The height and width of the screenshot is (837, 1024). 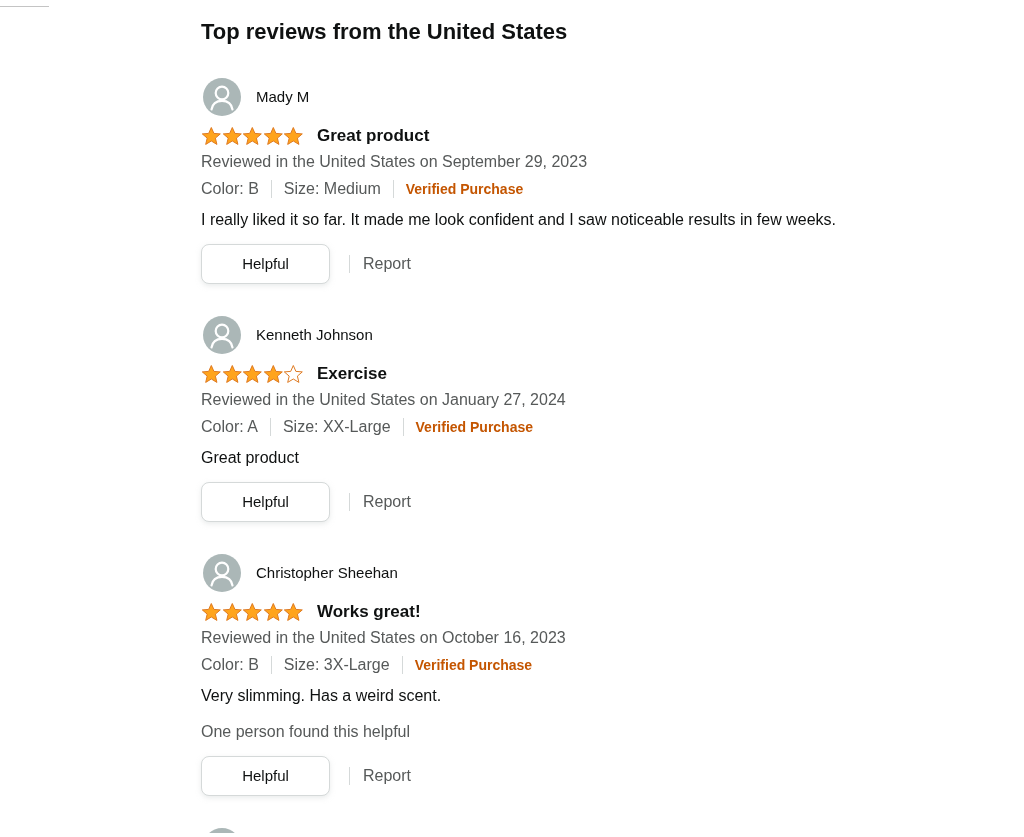 What do you see at coordinates (250, 458) in the screenshot?
I see `review-text: Great product` at bounding box center [250, 458].